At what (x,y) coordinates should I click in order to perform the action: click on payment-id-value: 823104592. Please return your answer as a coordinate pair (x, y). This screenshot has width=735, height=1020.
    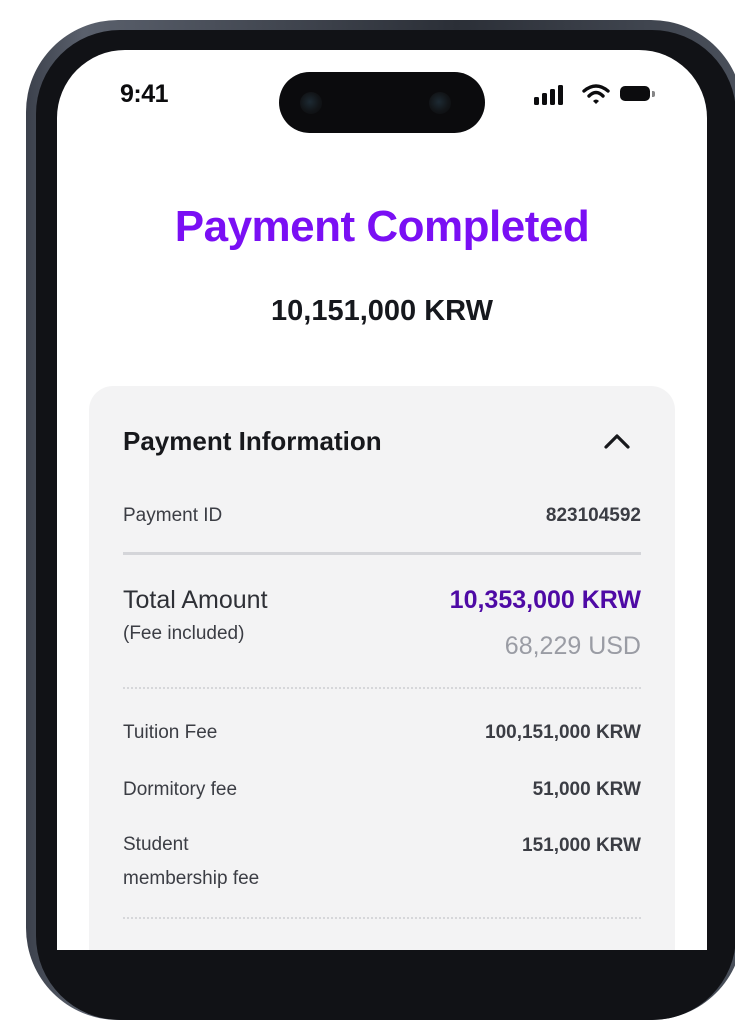
    Looking at the image, I should click on (593, 515).